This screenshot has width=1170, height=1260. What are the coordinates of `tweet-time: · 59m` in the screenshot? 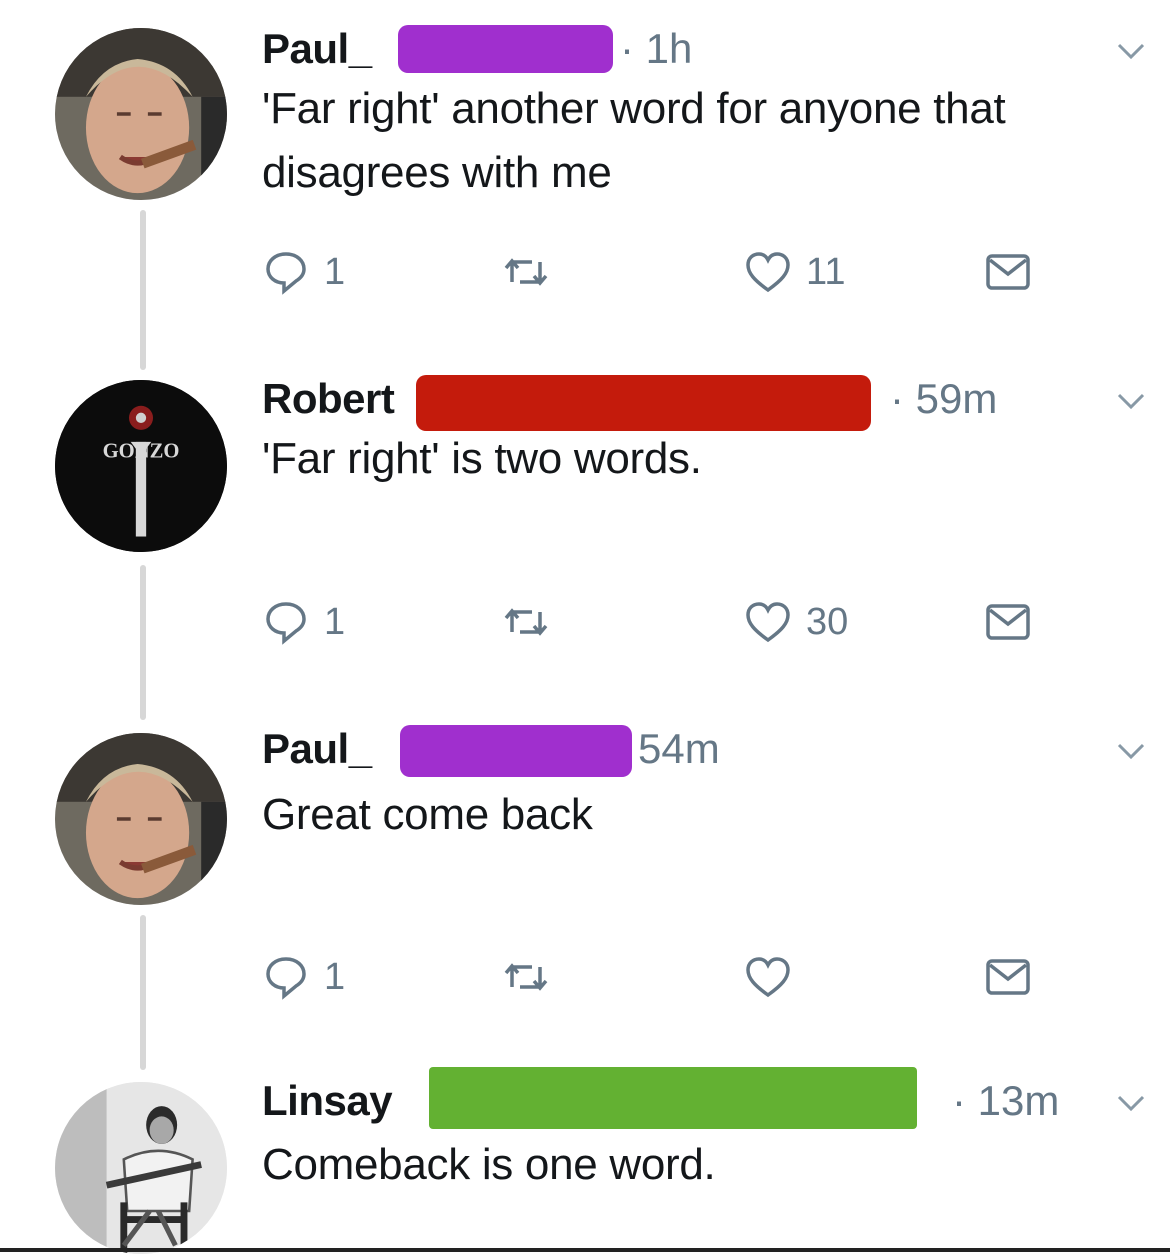 It's located at (943, 399).